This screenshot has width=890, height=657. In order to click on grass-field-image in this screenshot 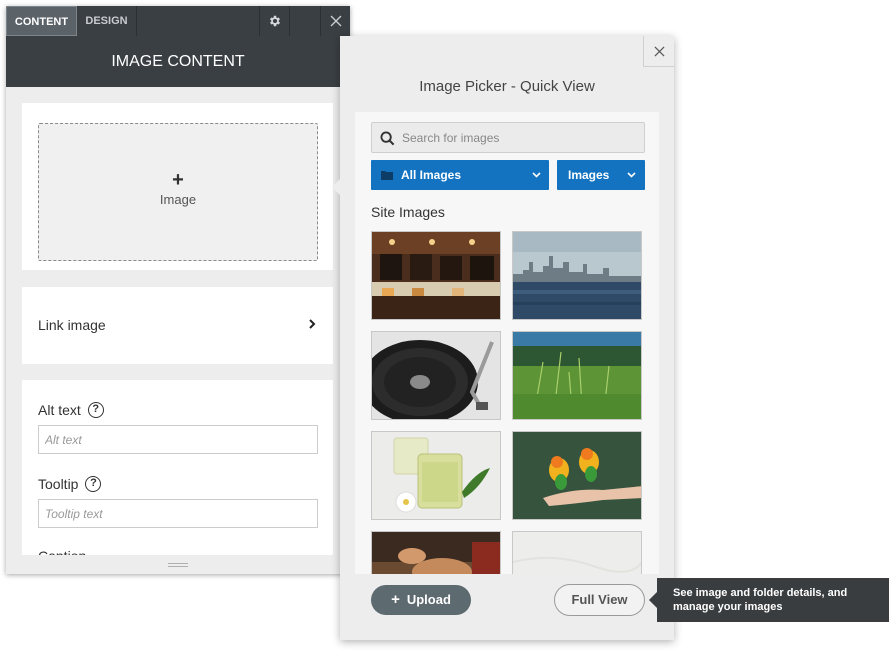, I will do `click(577, 375)`.